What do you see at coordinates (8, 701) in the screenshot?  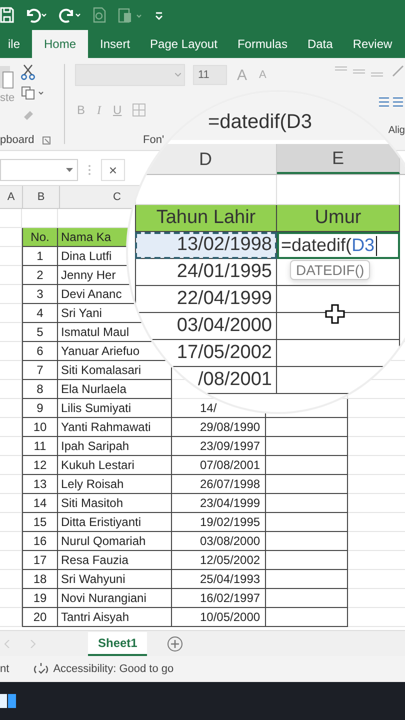 I see `windows-icon` at bounding box center [8, 701].